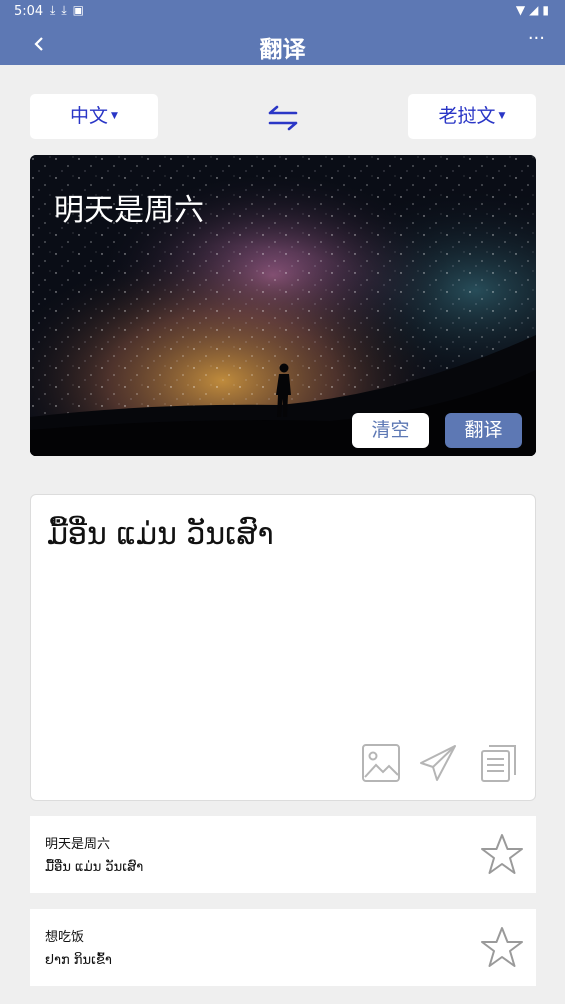  I want to click on source-language-label: 中文, so click(89, 116).